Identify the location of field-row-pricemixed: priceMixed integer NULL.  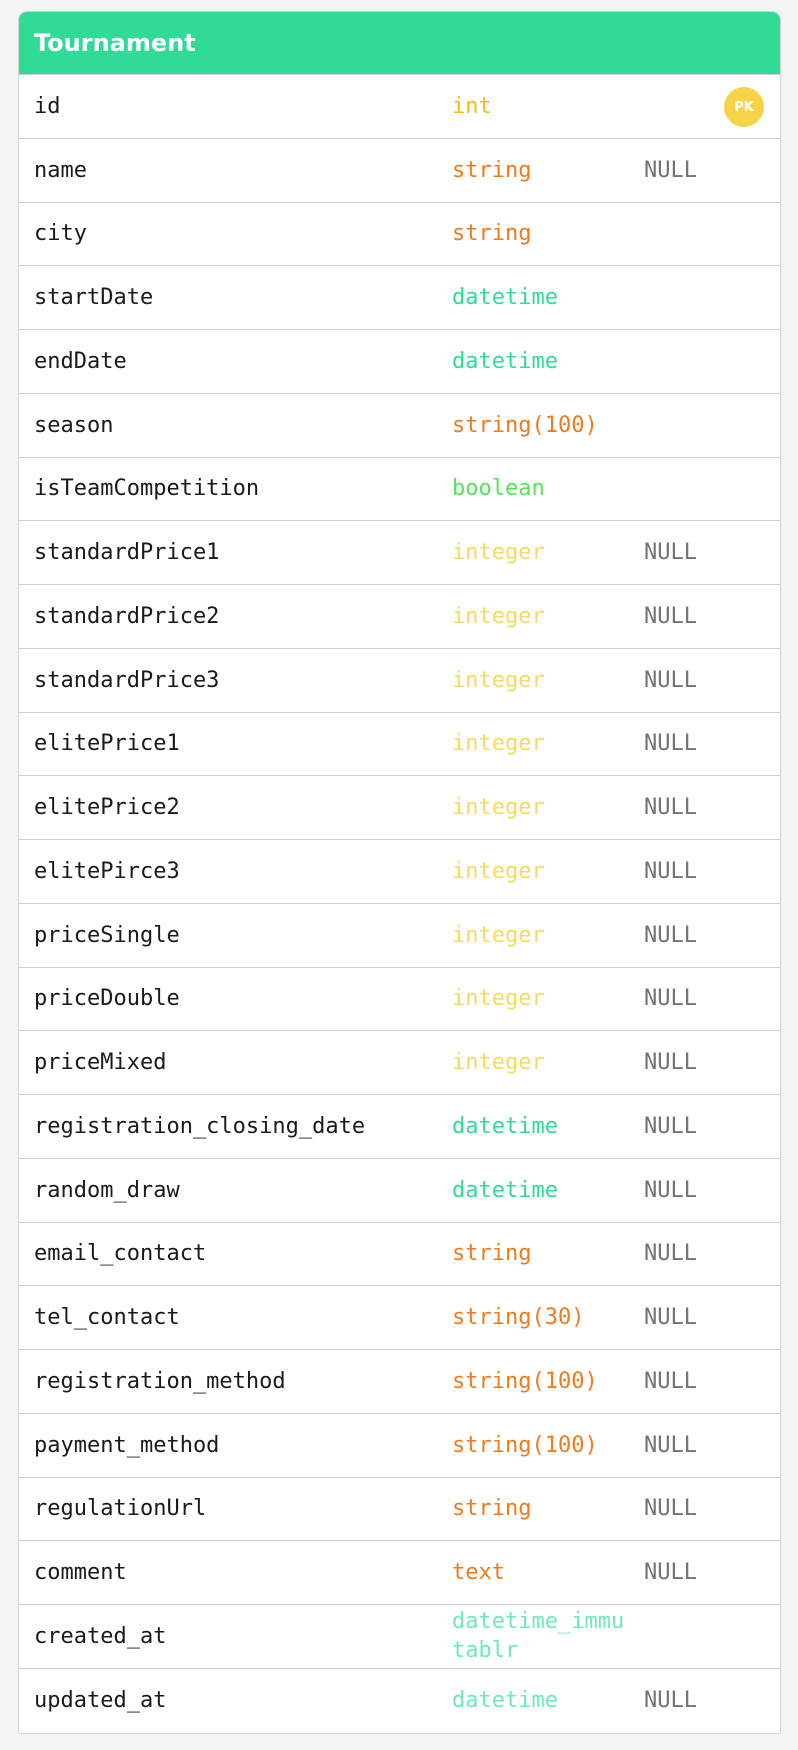
(399, 1063).